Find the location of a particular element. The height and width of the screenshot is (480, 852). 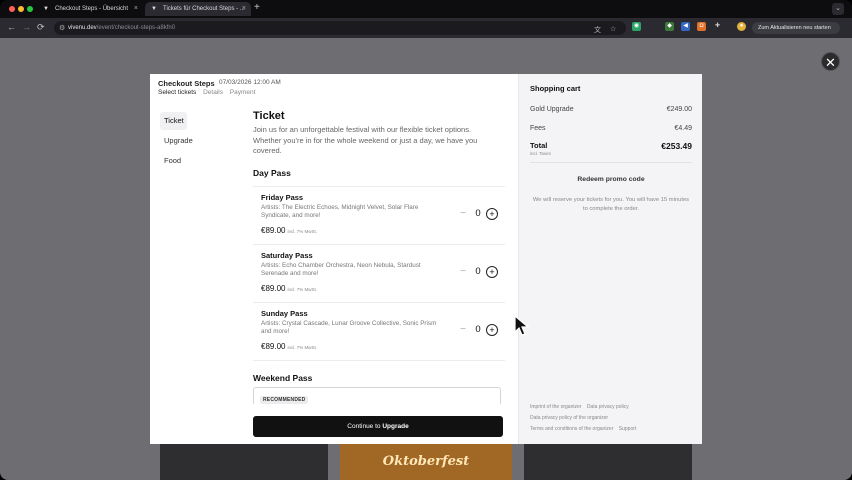

link-support: Support is located at coordinates (628, 429).